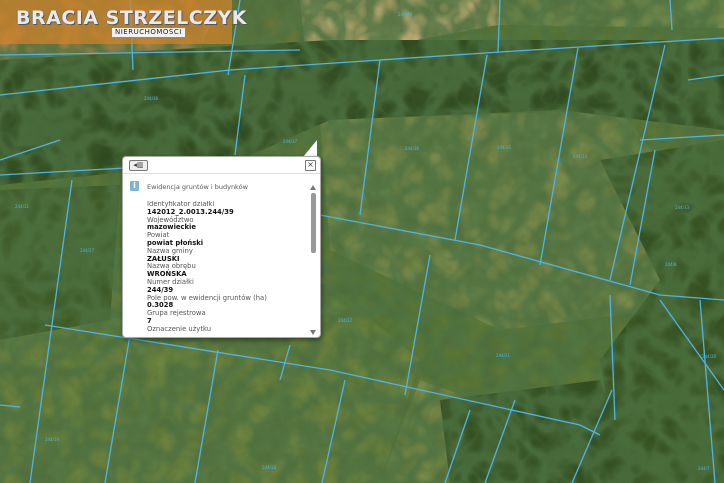  I want to click on parcel-label: 244/40, so click(405, 14).